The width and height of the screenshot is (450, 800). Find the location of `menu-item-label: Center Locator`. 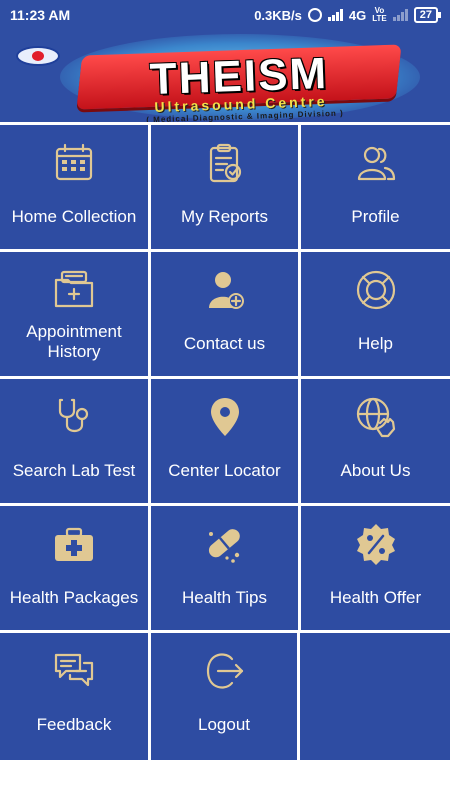

menu-item-label: Center Locator is located at coordinates (224, 470).